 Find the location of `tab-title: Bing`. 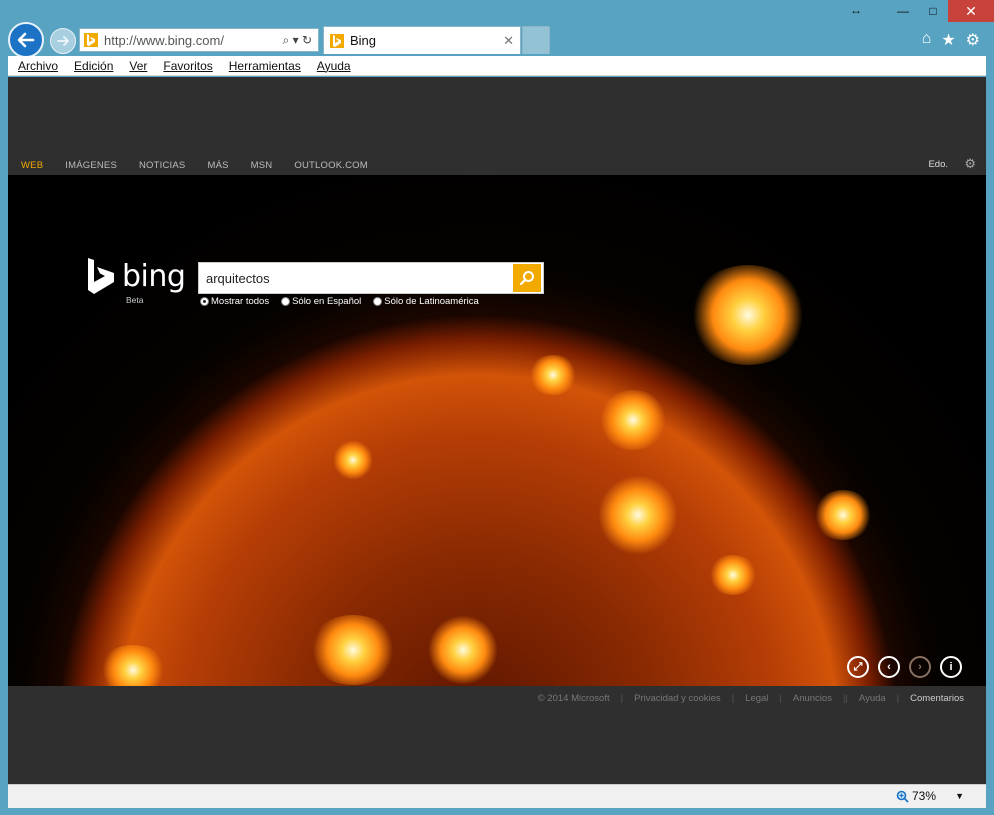

tab-title: Bing is located at coordinates (363, 40).